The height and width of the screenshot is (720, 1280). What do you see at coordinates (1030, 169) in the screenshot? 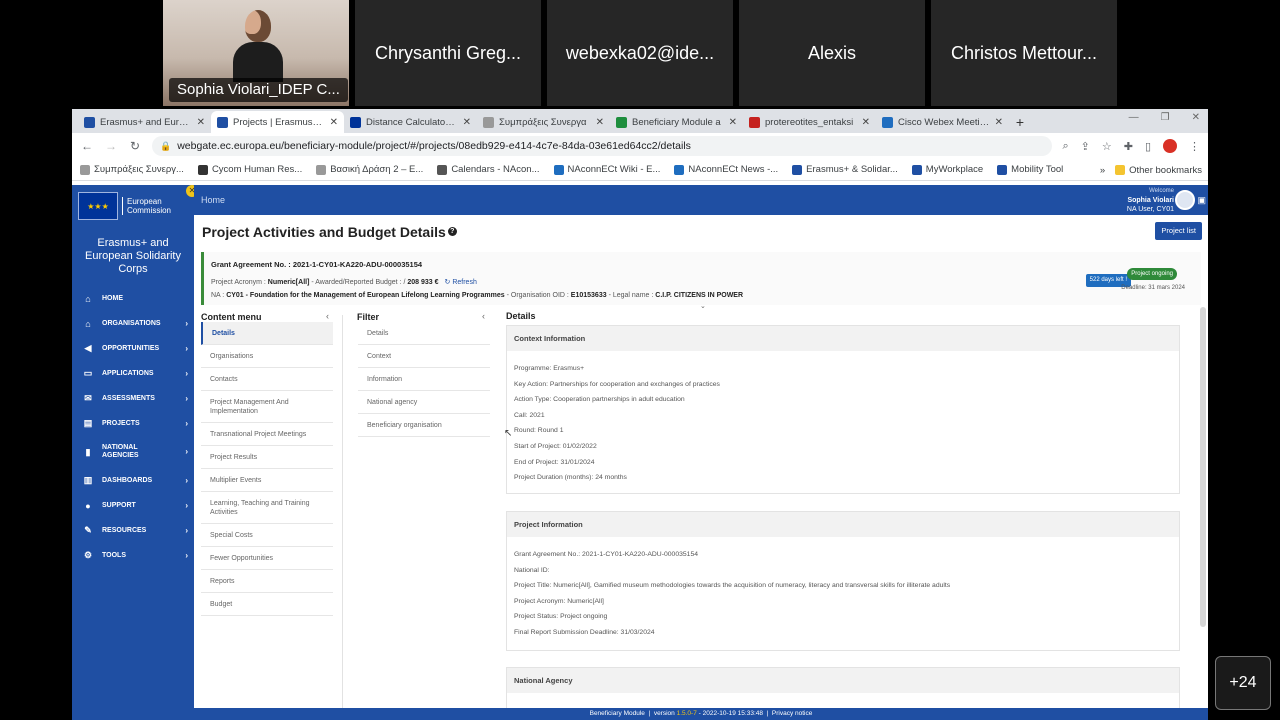
I see `bookmark-item: Mobility Tool` at bounding box center [1030, 169].